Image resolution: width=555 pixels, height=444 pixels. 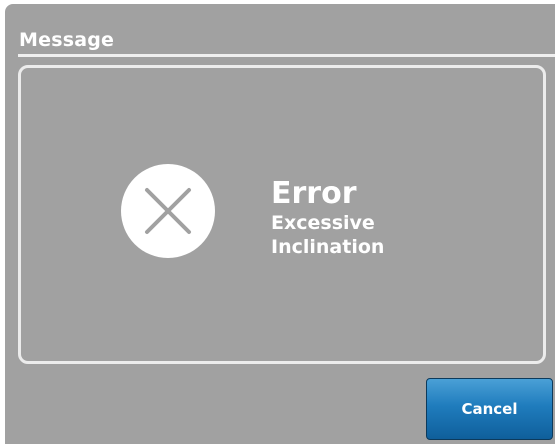 What do you see at coordinates (67, 40) in the screenshot?
I see `dialog-title: Message` at bounding box center [67, 40].